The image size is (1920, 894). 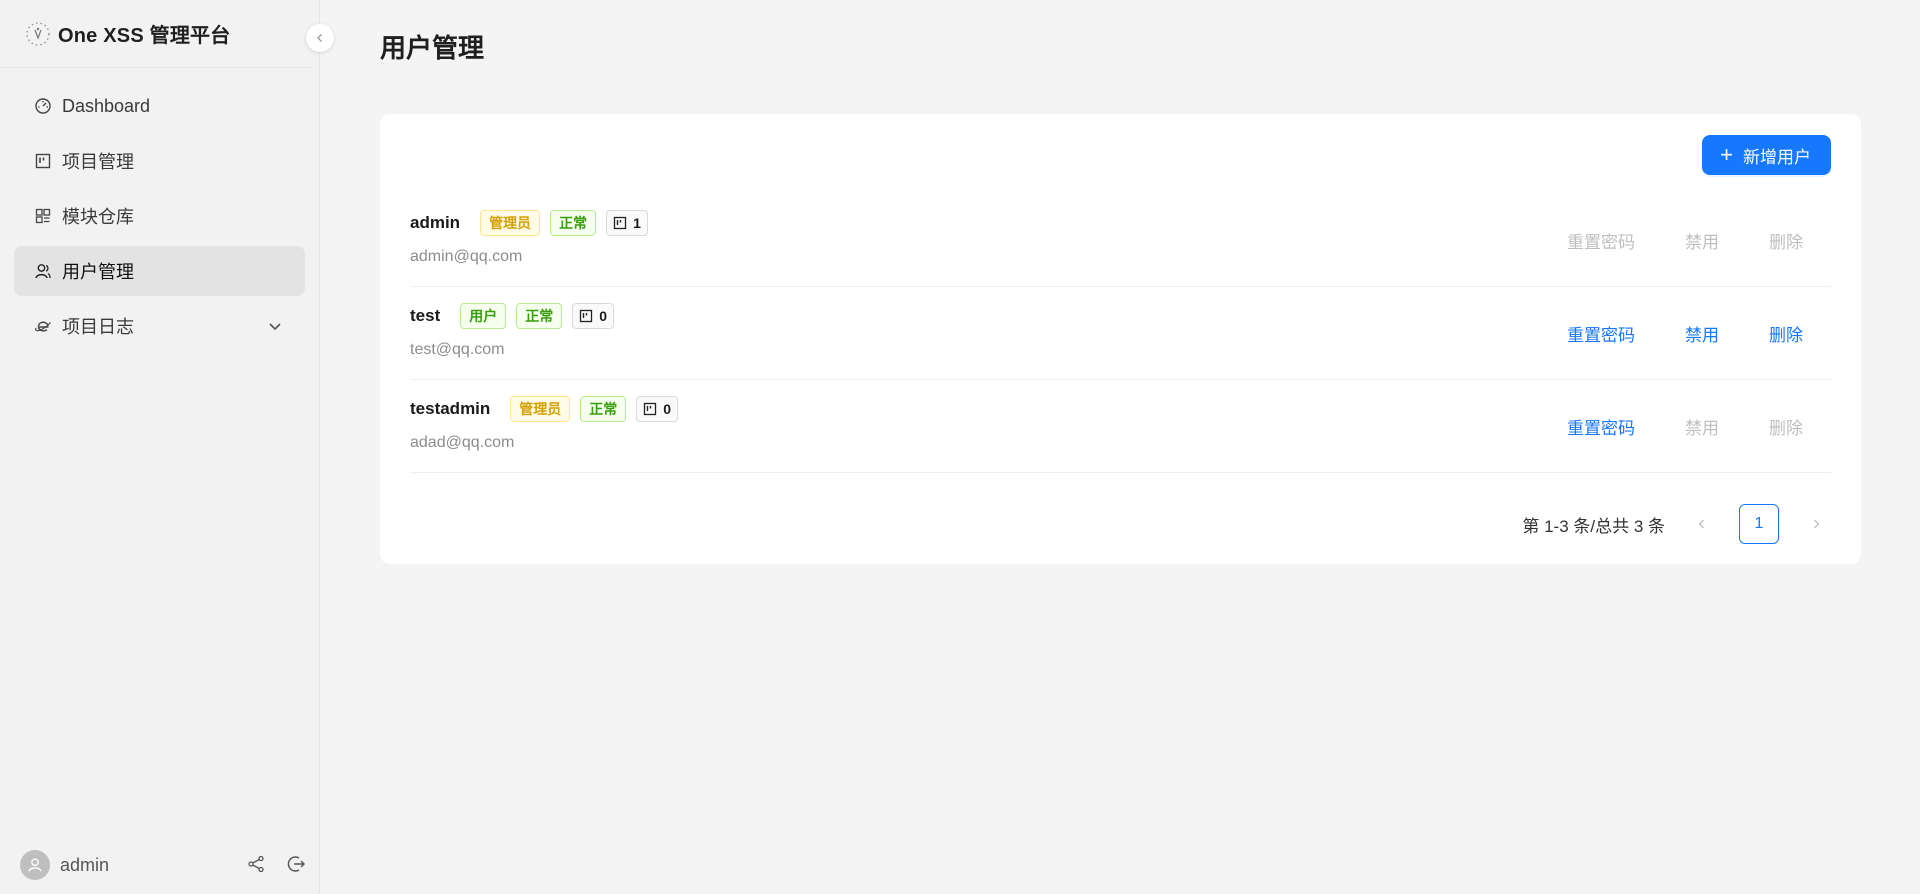 What do you see at coordinates (85, 864) in the screenshot?
I see `footer-username: admin` at bounding box center [85, 864].